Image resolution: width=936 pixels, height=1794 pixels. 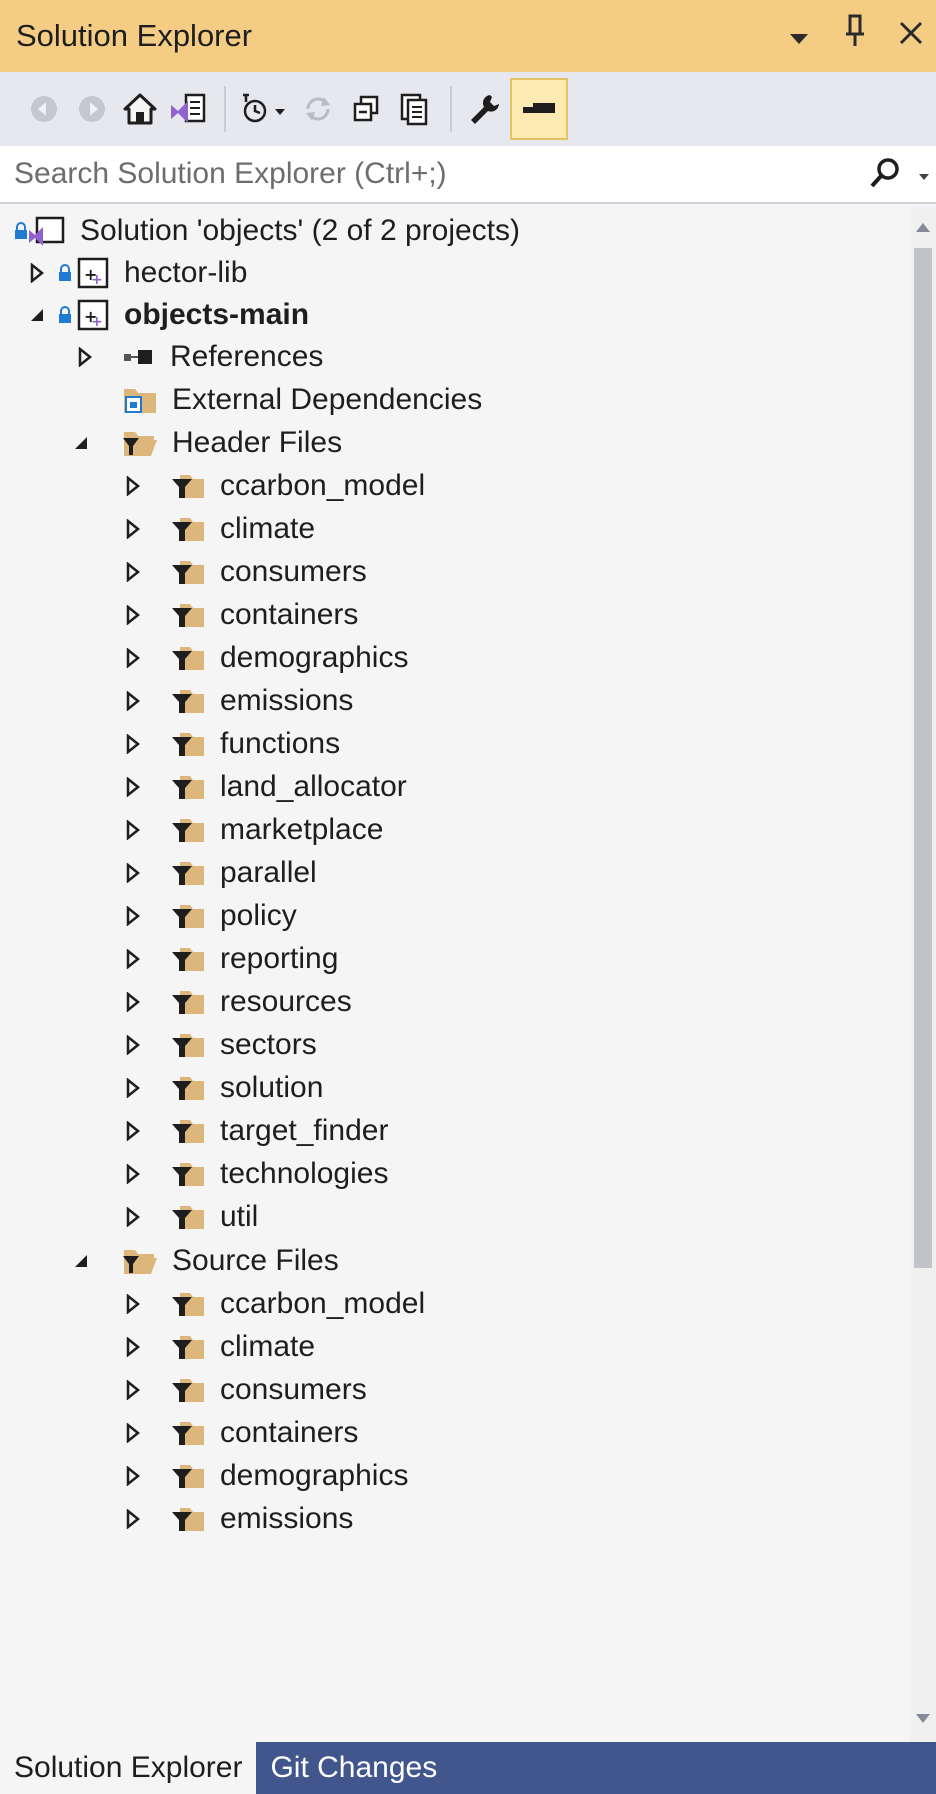 I want to click on tree-folder-node: util, so click(x=450, y=1216).